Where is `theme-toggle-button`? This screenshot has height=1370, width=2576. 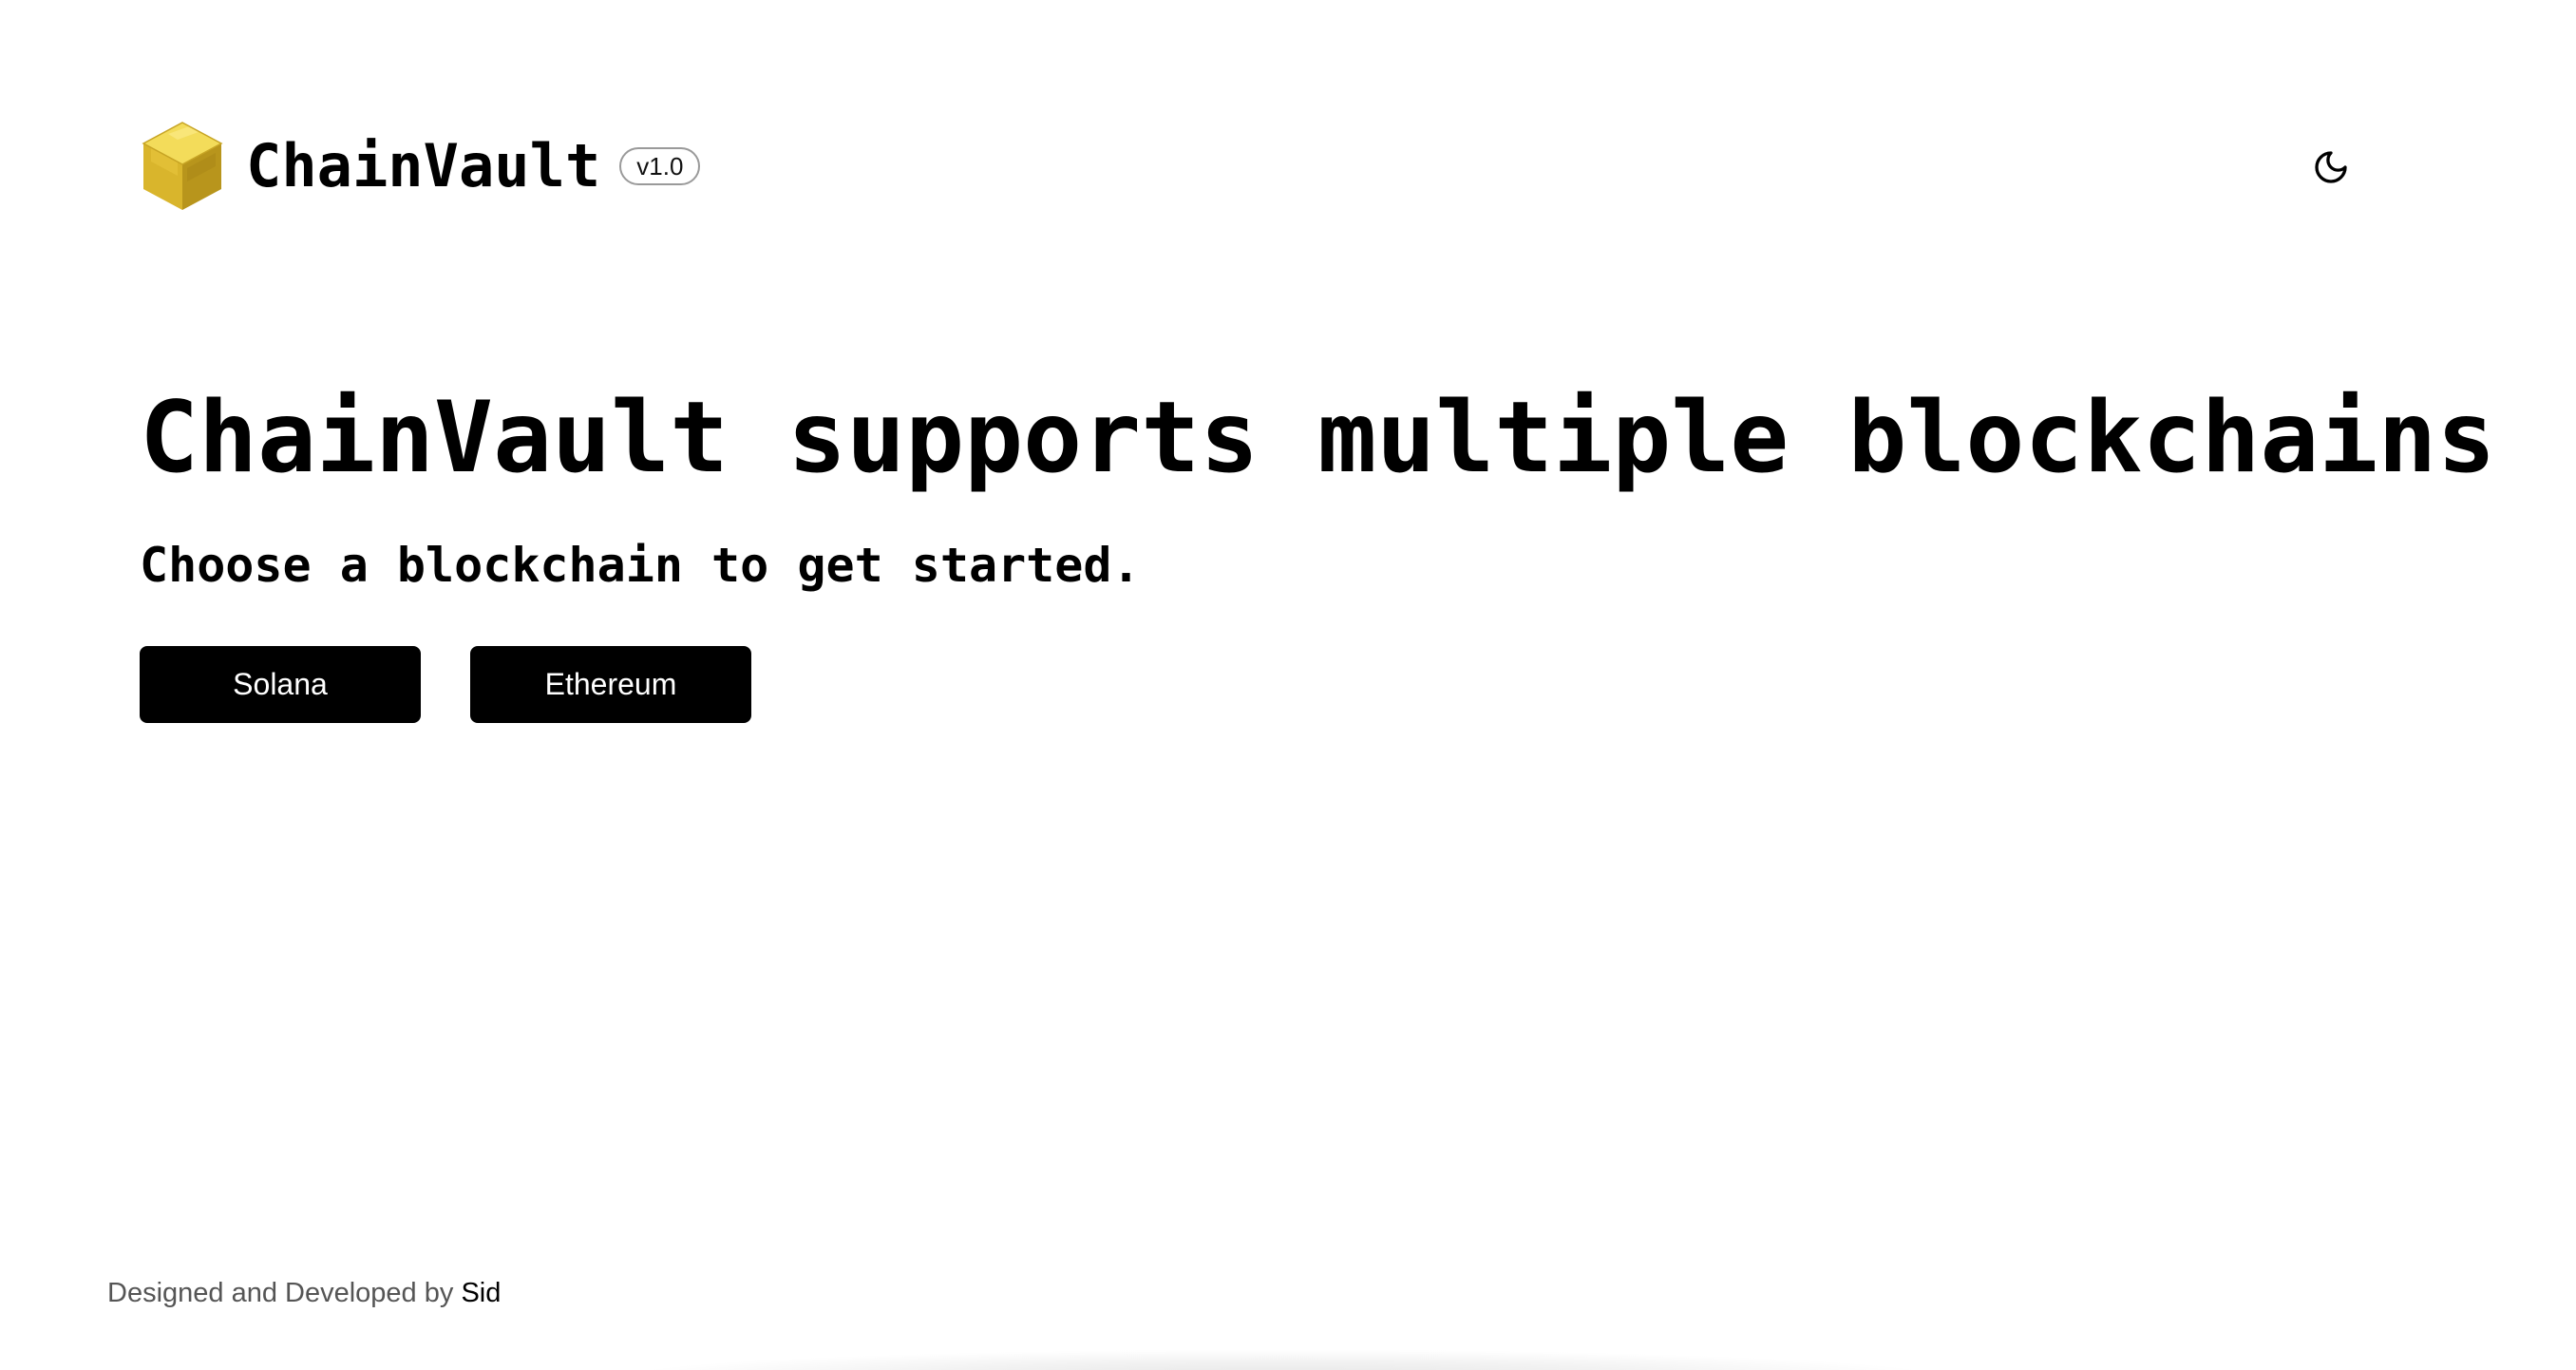 theme-toggle-button is located at coordinates (2331, 167).